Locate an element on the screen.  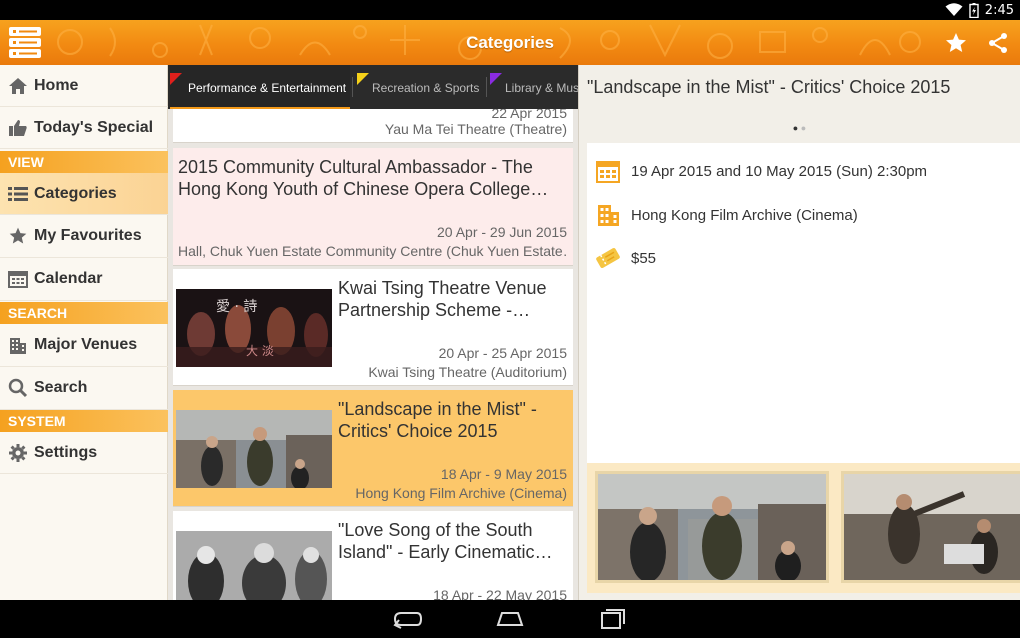
detail-datetime-row: 19 Apr 2015 and 10 May 2015 (Sun) 2:30pm is located at coordinates (761, 171).